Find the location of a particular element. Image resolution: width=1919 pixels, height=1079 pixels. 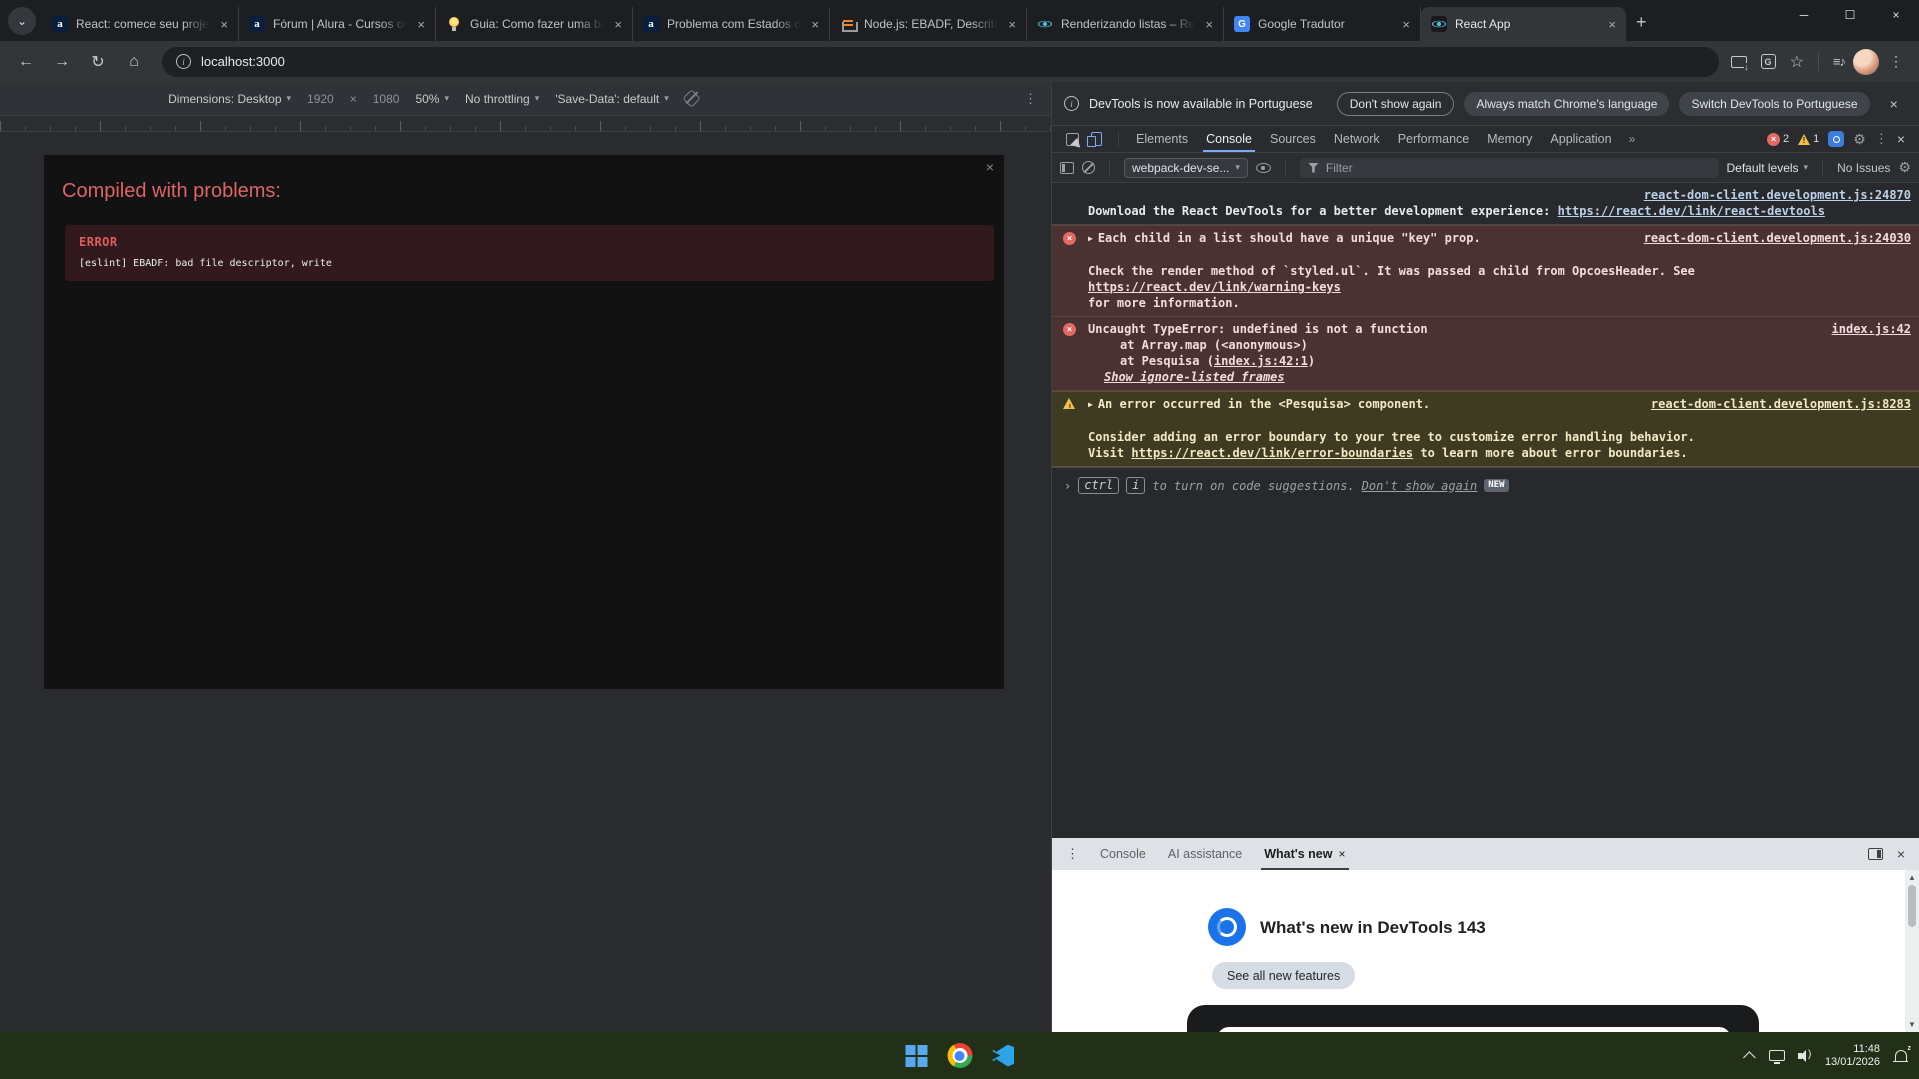

hidden-icons-chevron is located at coordinates (1749, 1057).